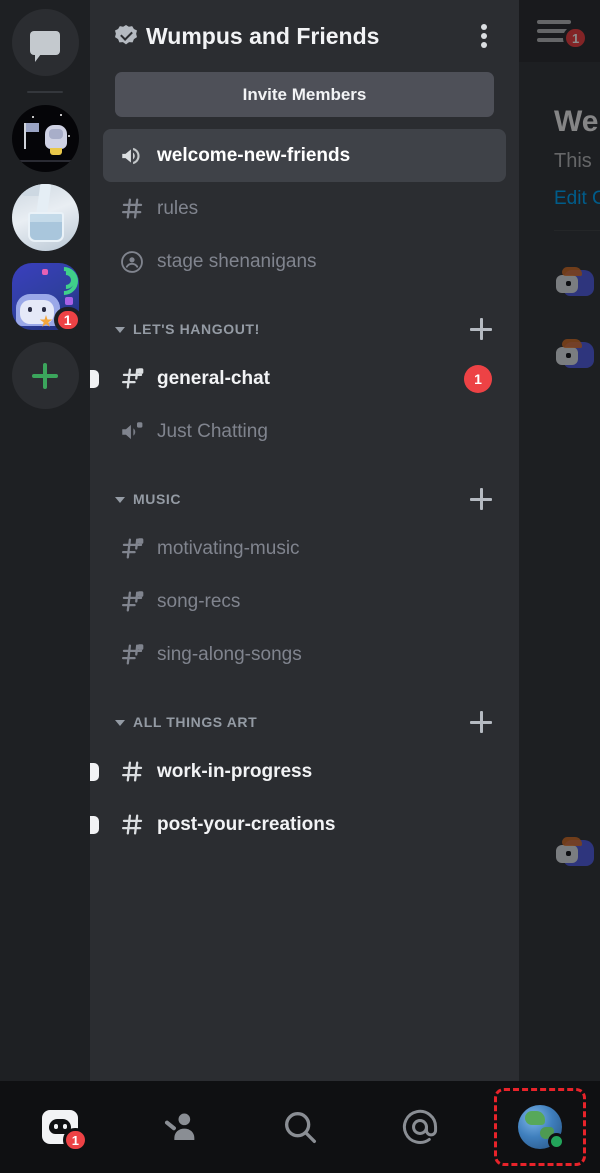  What do you see at coordinates (229, 654) in the screenshot?
I see `channel-label: sing-along-songs` at bounding box center [229, 654].